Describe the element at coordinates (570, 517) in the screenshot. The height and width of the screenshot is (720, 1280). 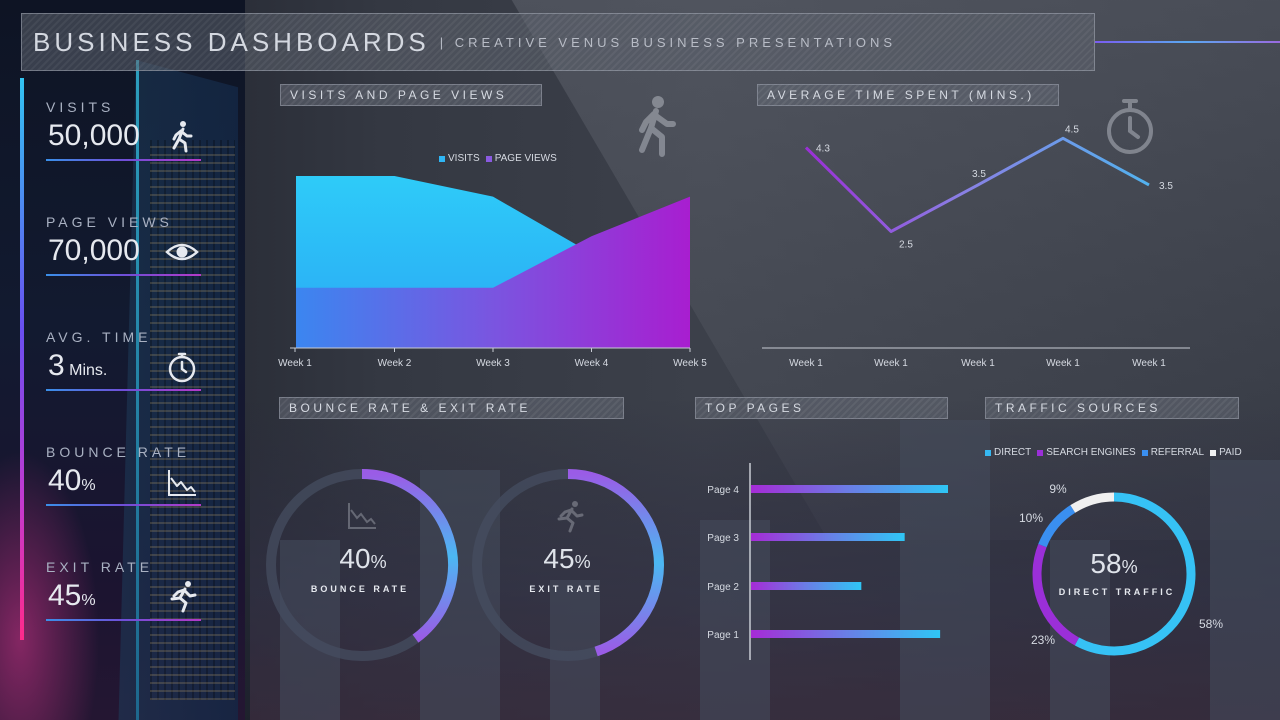
I see `running-person-icon` at that location.